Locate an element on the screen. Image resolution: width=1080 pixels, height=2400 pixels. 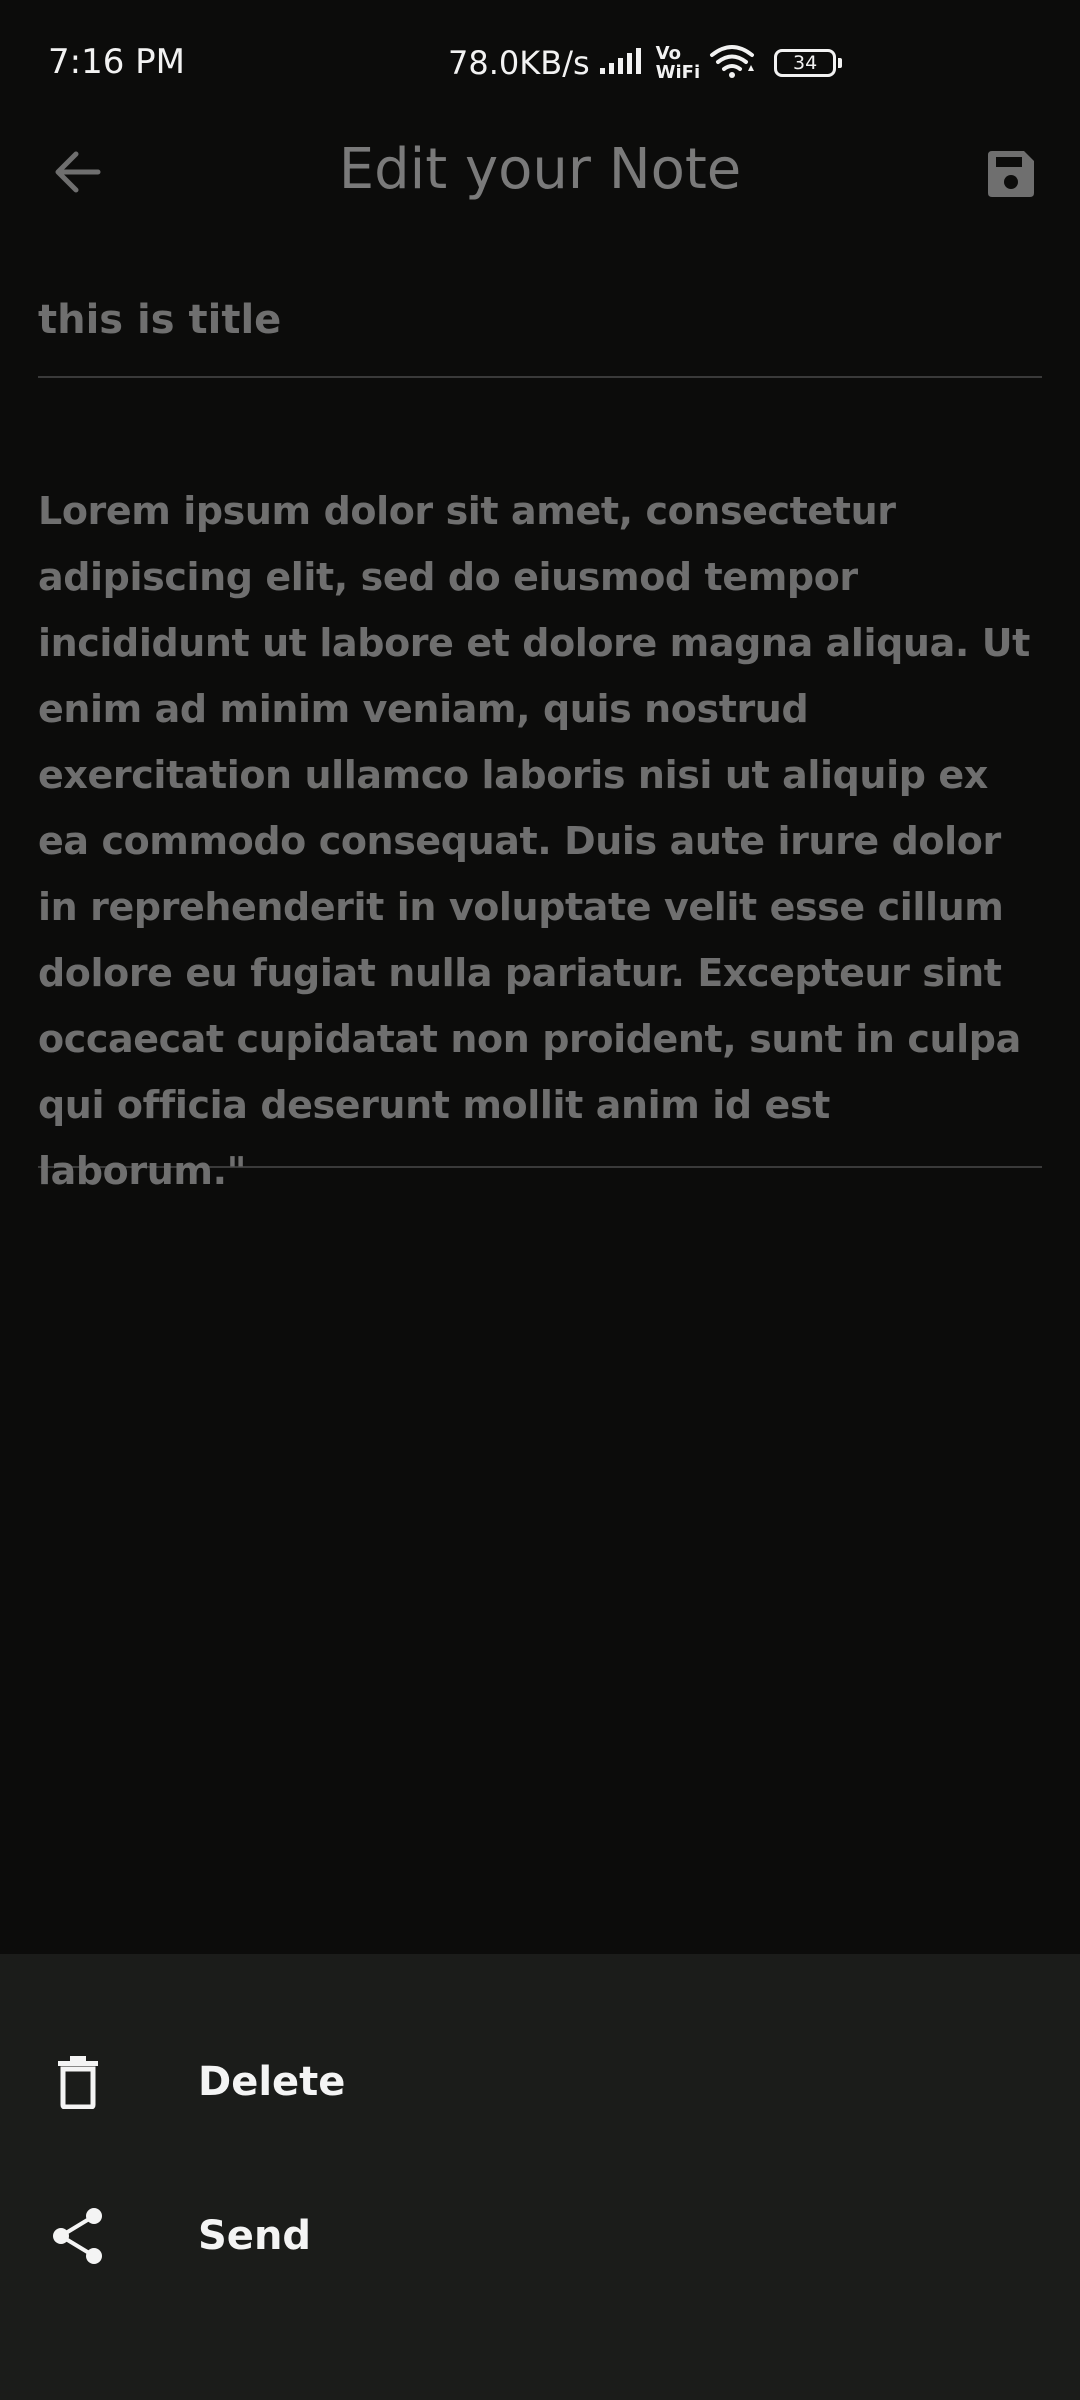
save-floppy-icon is located at coordinates (1011, 174).